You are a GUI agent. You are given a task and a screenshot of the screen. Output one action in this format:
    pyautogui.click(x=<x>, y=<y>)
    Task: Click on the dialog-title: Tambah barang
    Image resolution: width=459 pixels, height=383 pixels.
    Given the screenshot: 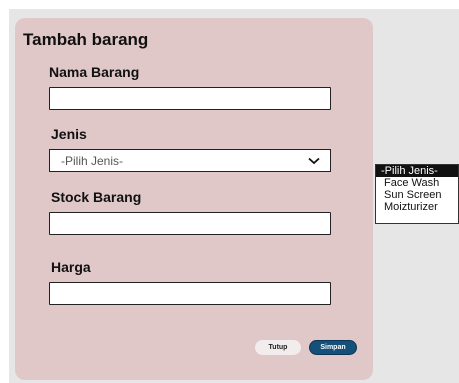 What is the action you would take?
    pyautogui.click(x=86, y=39)
    